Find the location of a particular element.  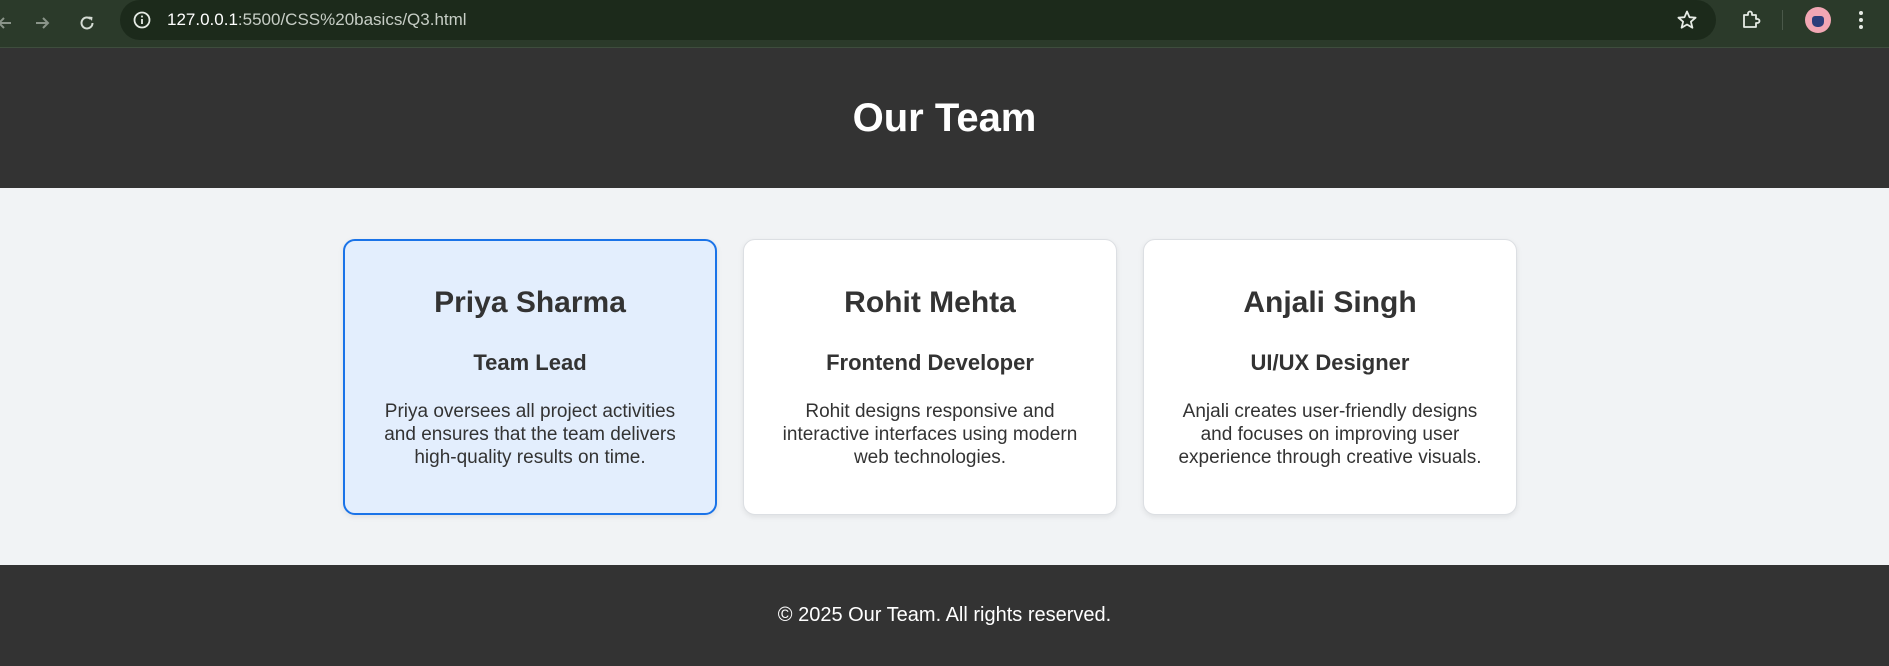

url-host: 127.0.0.1 is located at coordinates (202, 19).